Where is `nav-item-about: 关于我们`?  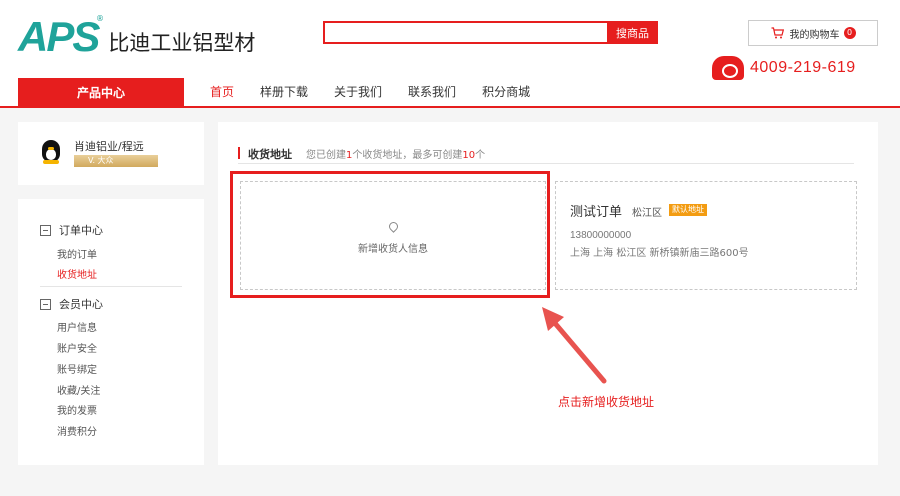
nav-item-about: 关于我们 is located at coordinates (358, 92).